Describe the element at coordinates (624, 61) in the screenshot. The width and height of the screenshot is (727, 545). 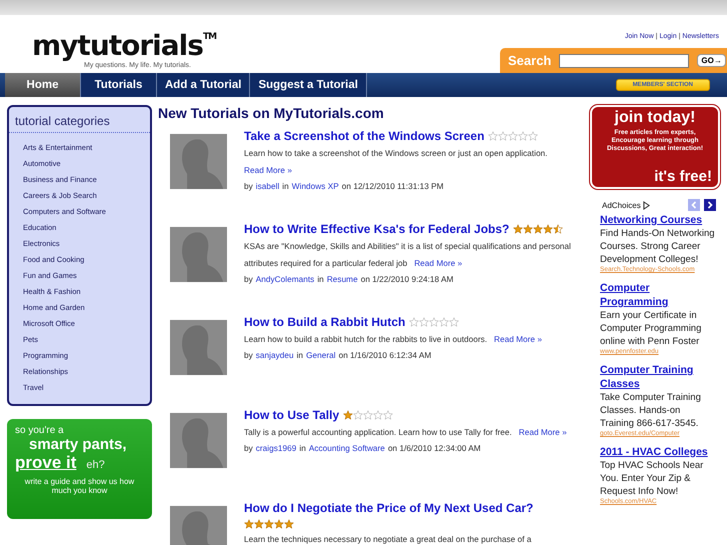
I see `search-field` at that location.